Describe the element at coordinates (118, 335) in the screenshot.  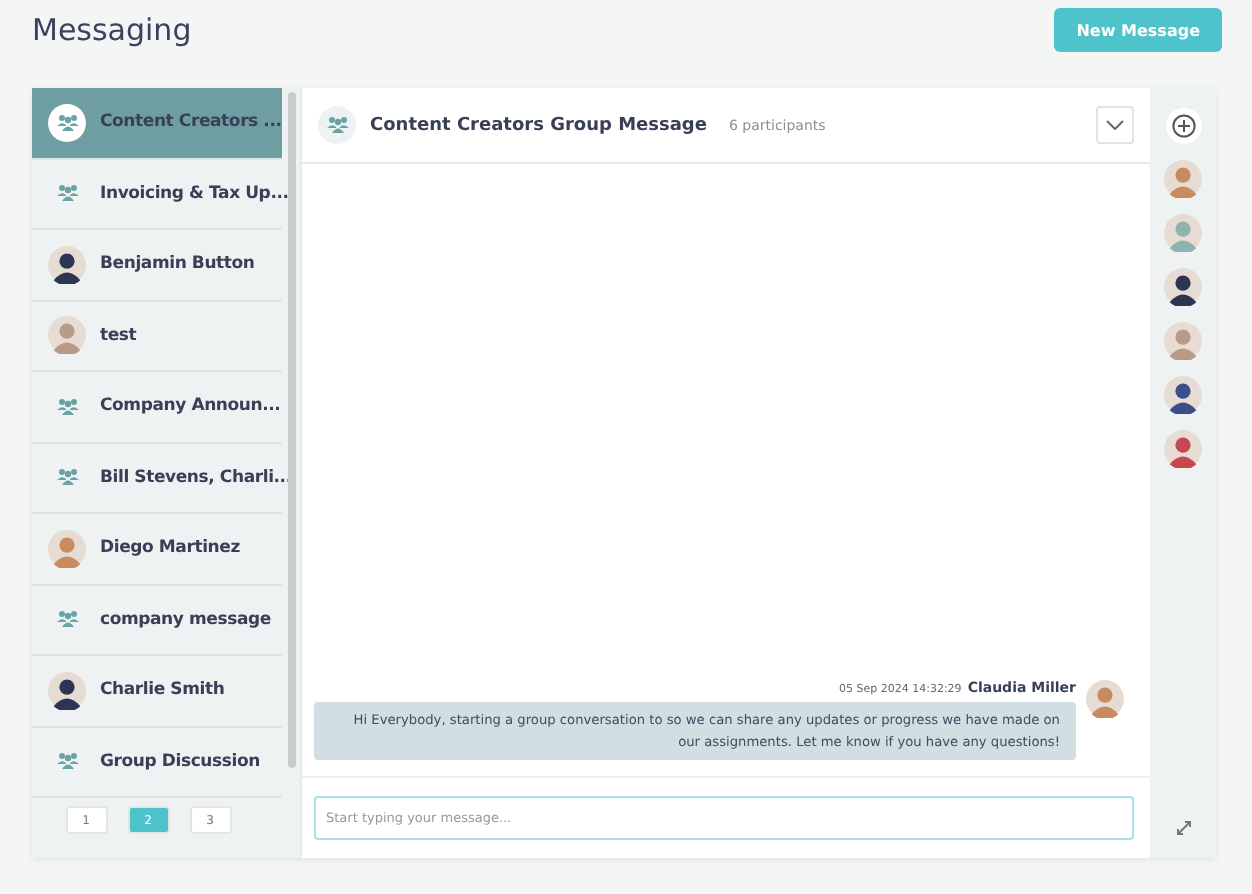
I see `conversation-name: test` at that location.